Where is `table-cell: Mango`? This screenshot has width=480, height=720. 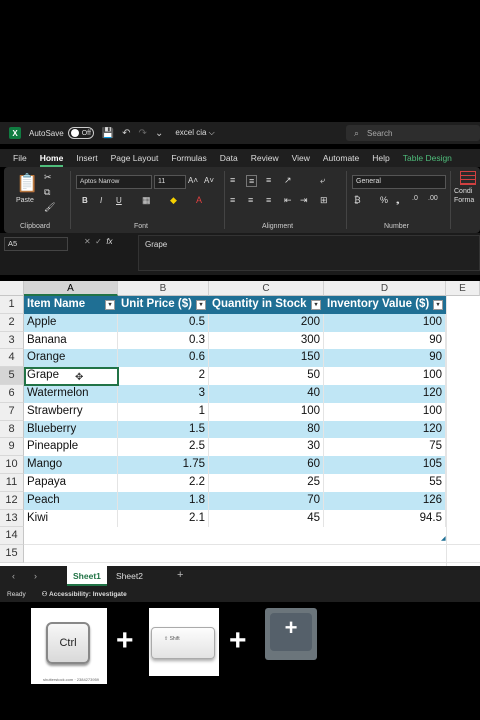
table-cell: Mango is located at coordinates (71, 465).